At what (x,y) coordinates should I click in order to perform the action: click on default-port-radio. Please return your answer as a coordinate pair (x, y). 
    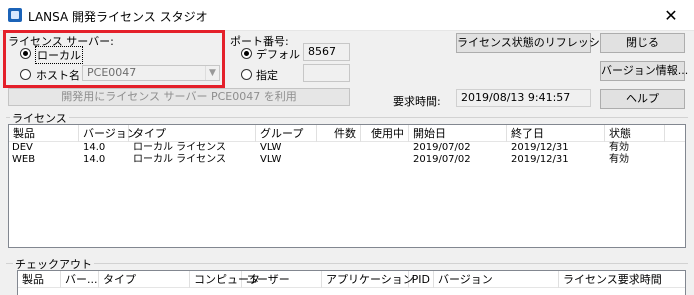
    Looking at the image, I should click on (246, 53).